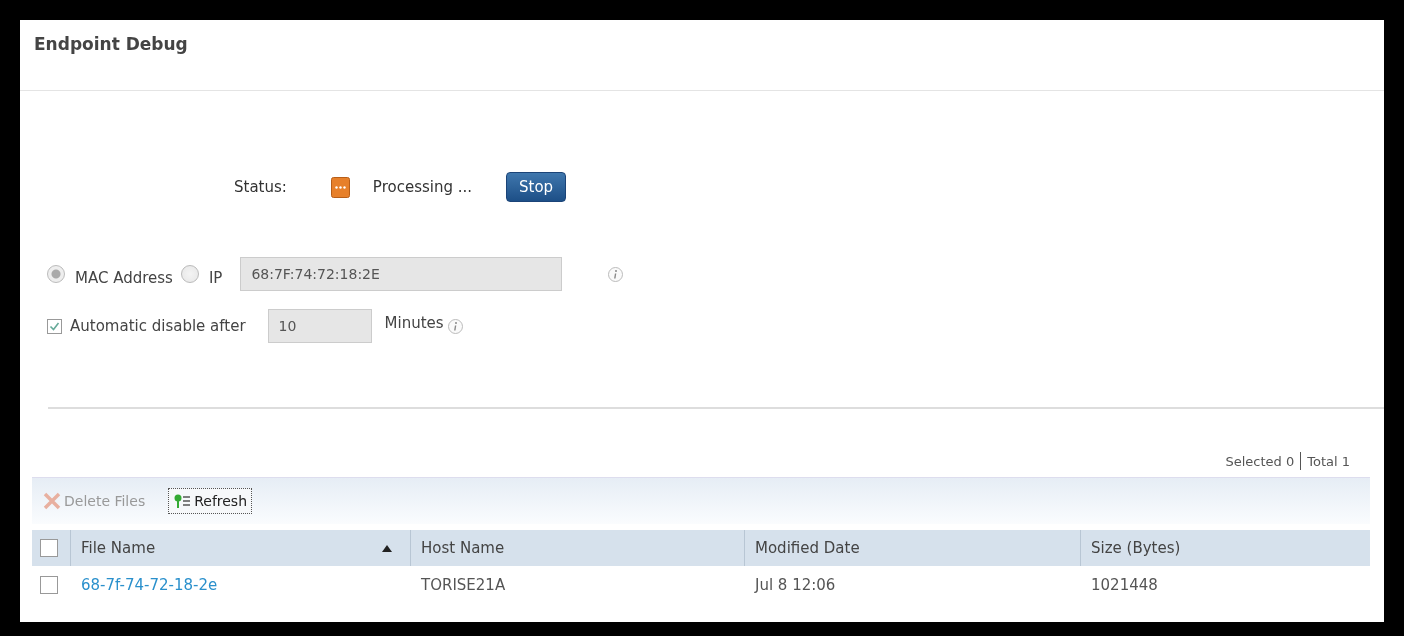 This screenshot has height=636, width=1404. I want to click on stop-button: Stop, so click(536, 187).